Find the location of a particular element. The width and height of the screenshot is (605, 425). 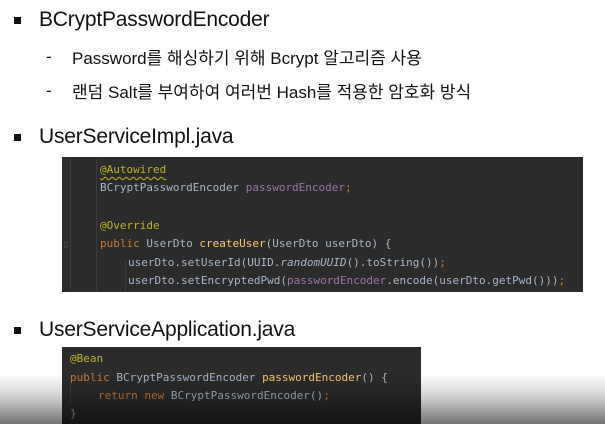

code-annotation: @Autowired is located at coordinates (133, 169).